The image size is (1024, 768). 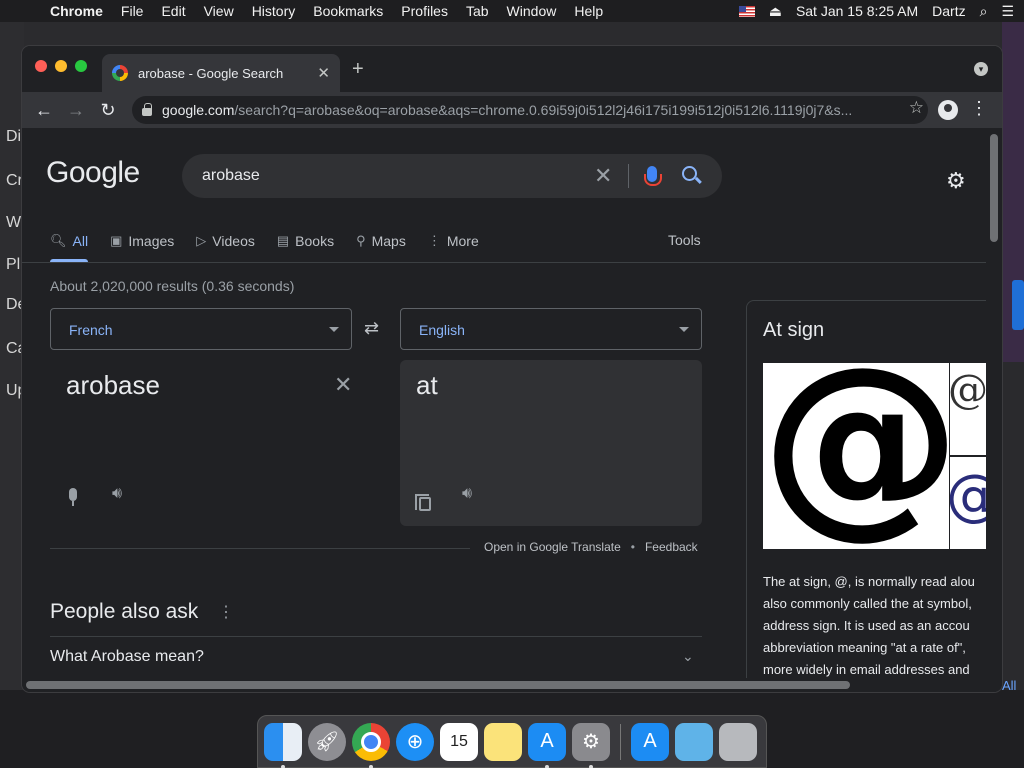 What do you see at coordinates (689, 173) in the screenshot?
I see `search-icon` at bounding box center [689, 173].